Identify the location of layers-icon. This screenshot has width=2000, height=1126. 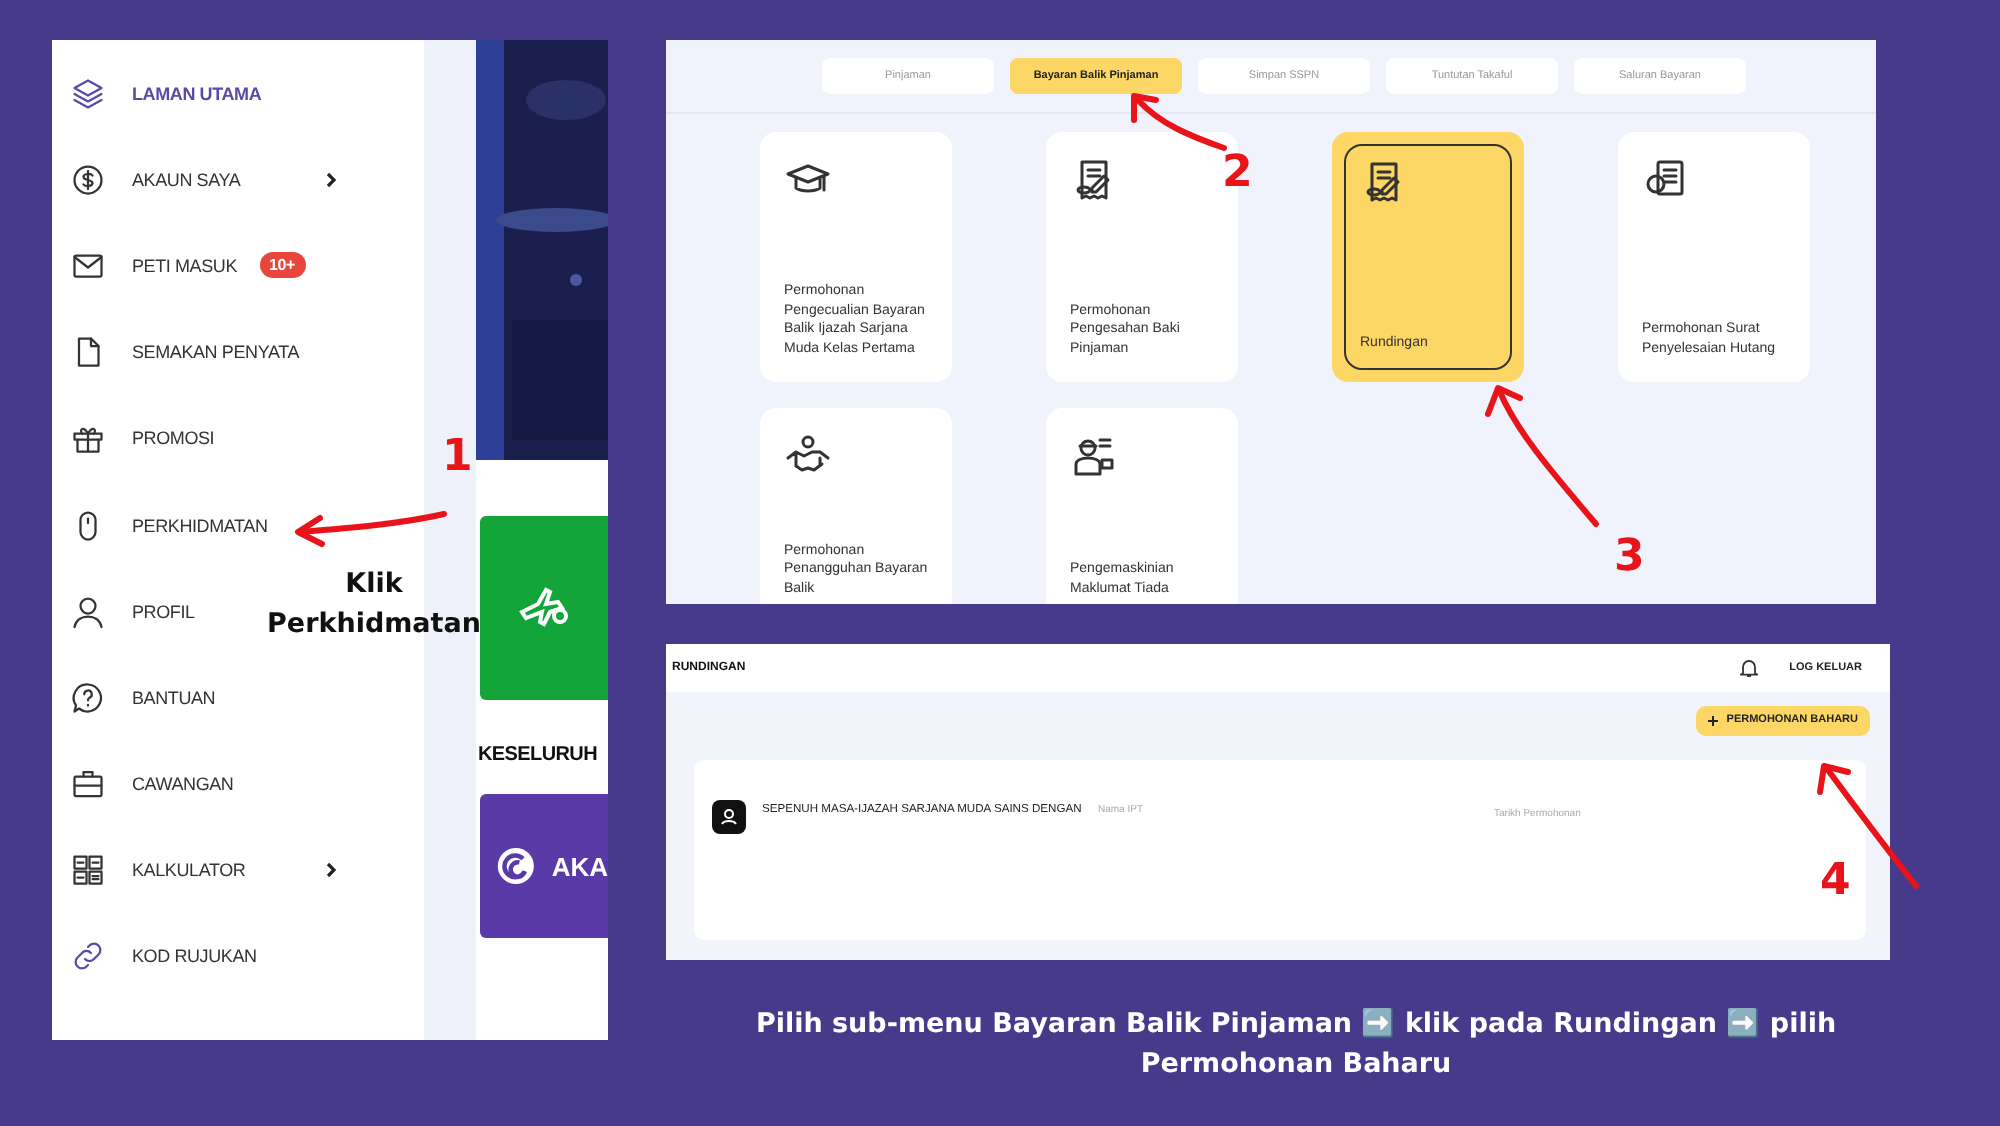
(88, 93).